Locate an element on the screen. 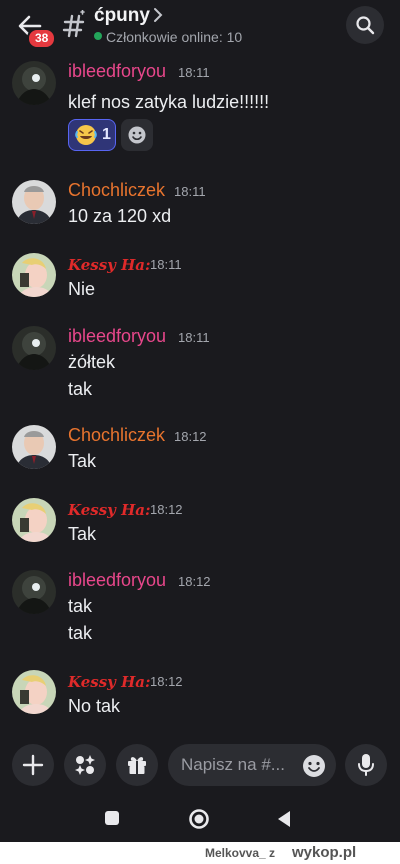  message-text: 10 za 120 xd is located at coordinates (120, 216).